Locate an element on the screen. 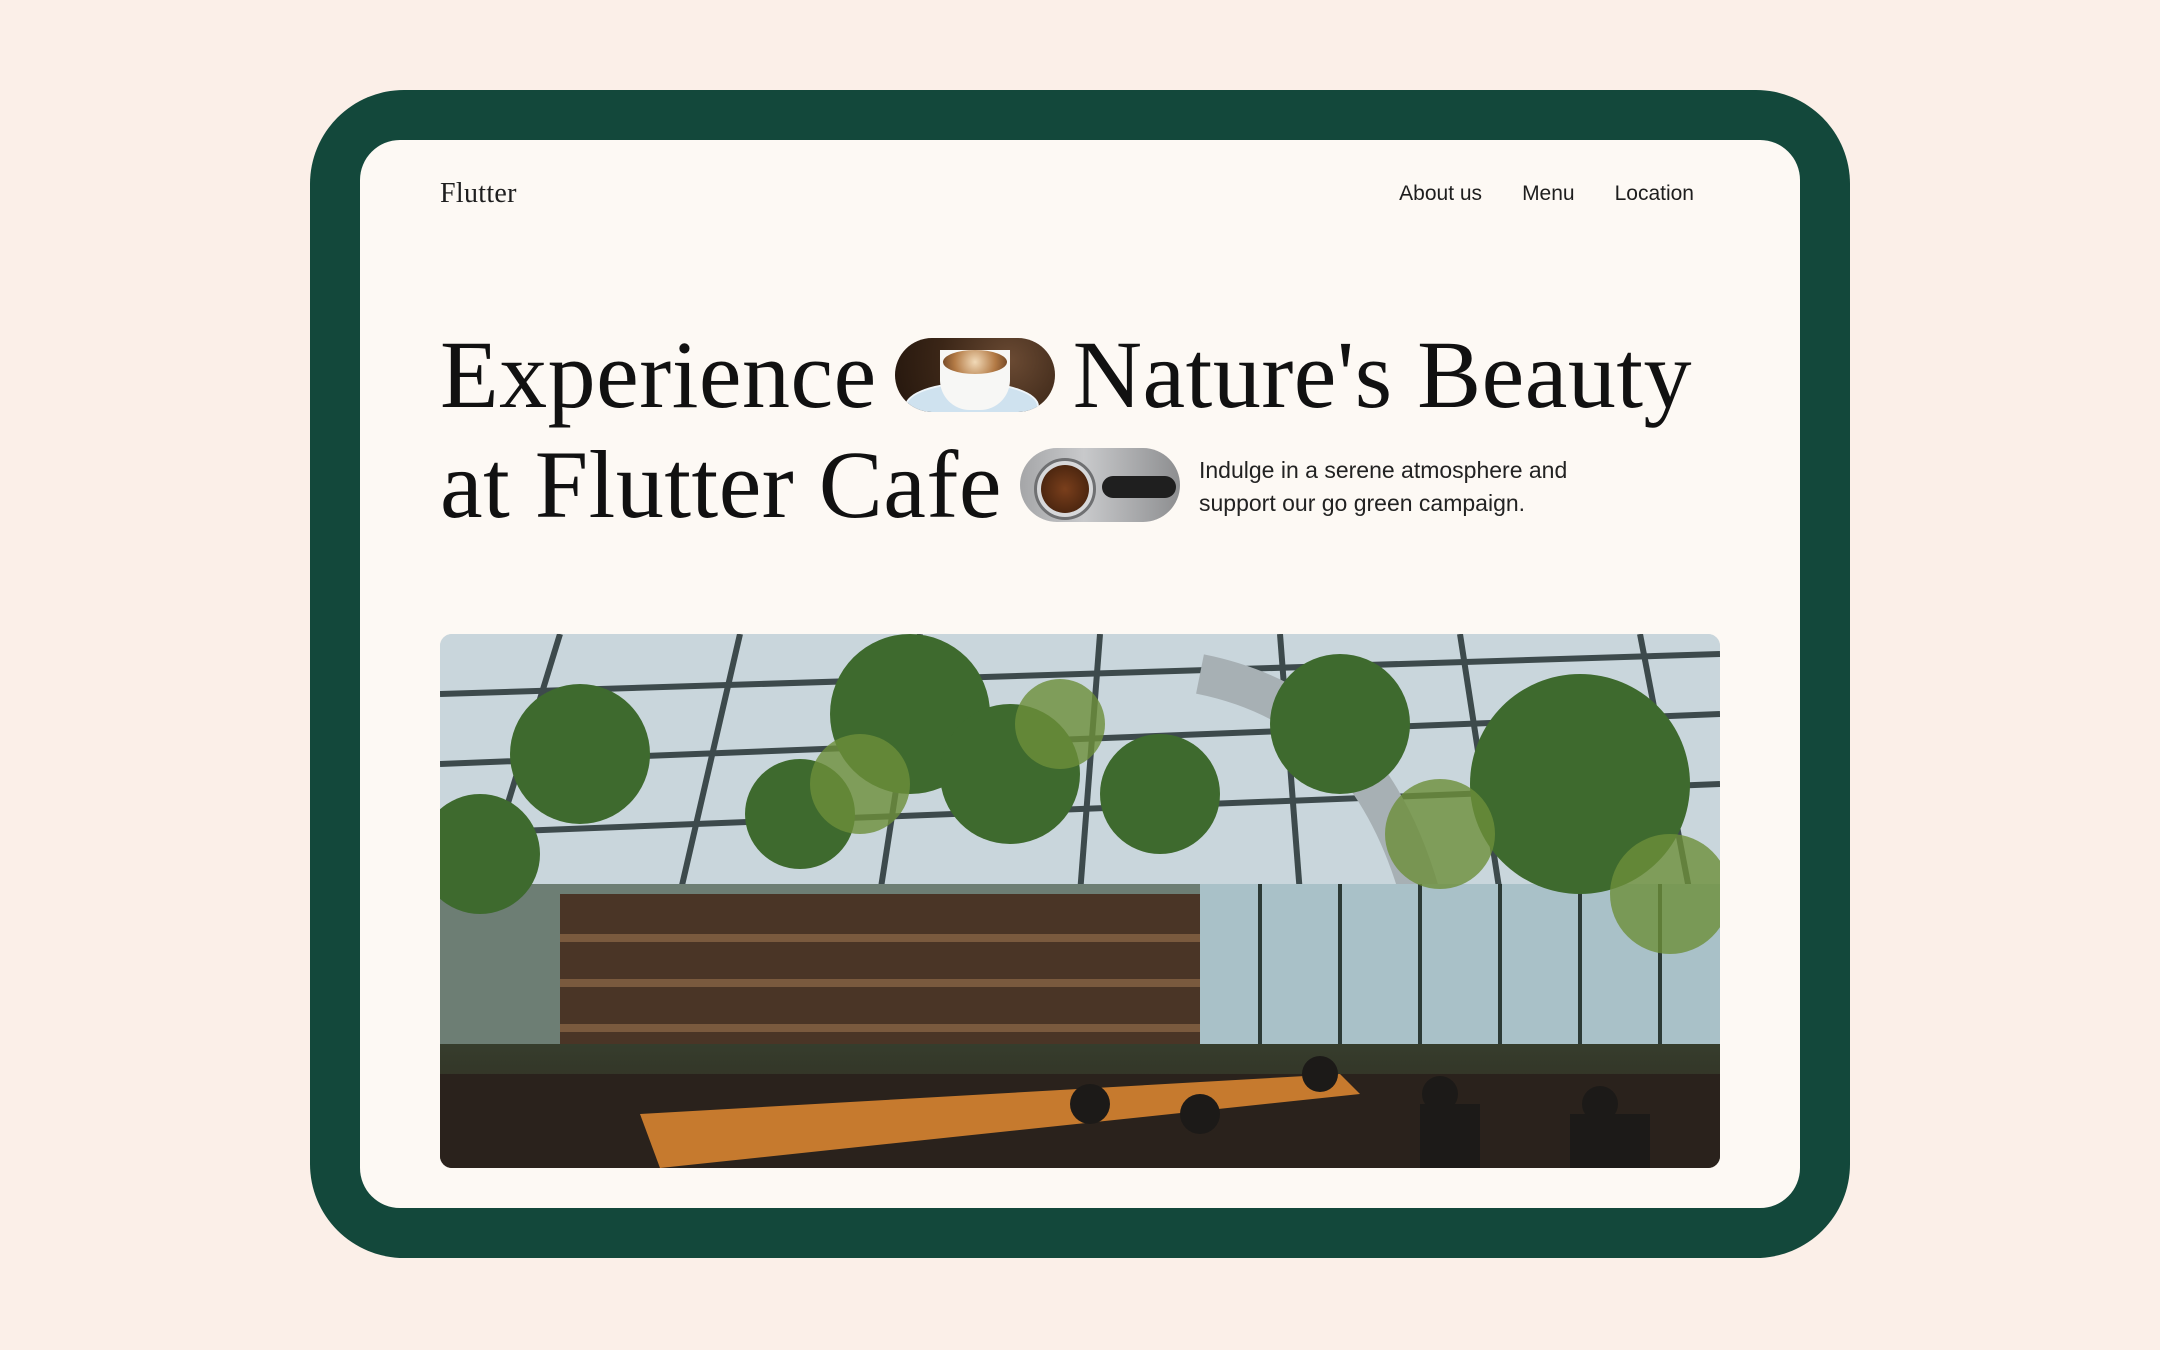  headline-natures-beauty: Nature's Beauty is located at coordinates (1382, 374).